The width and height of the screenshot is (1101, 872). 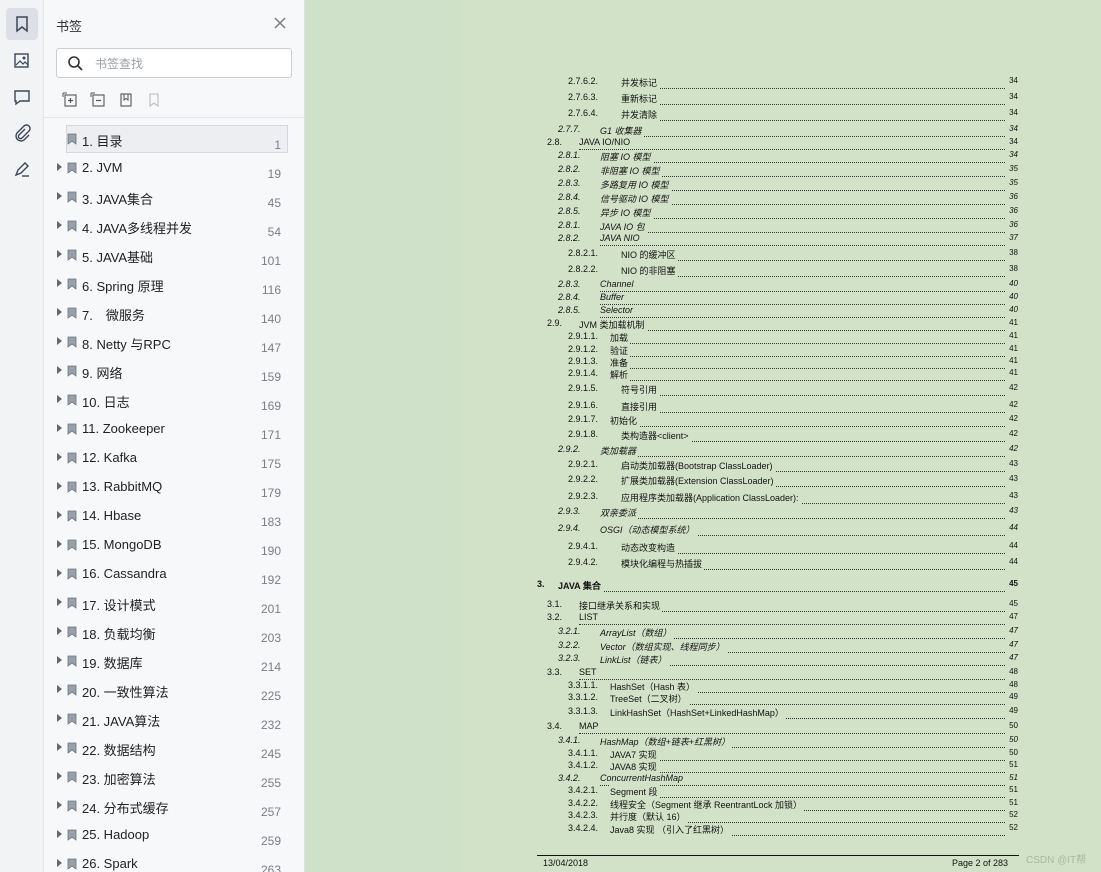 What do you see at coordinates (740, 766) in the screenshot?
I see `toc-entry: 3.4.1.2. JAVA8 实现 51` at bounding box center [740, 766].